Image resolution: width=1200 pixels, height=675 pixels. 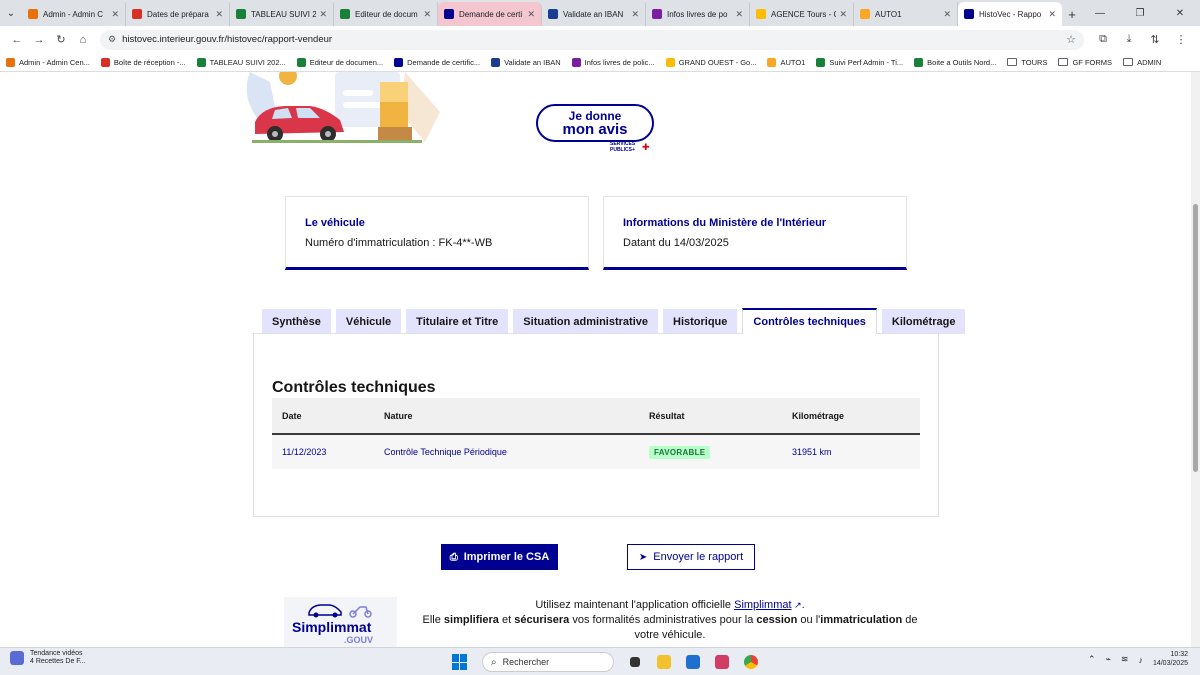 I want to click on browser-tab: Editeur de docum ✕, so click(x=386, y=14).